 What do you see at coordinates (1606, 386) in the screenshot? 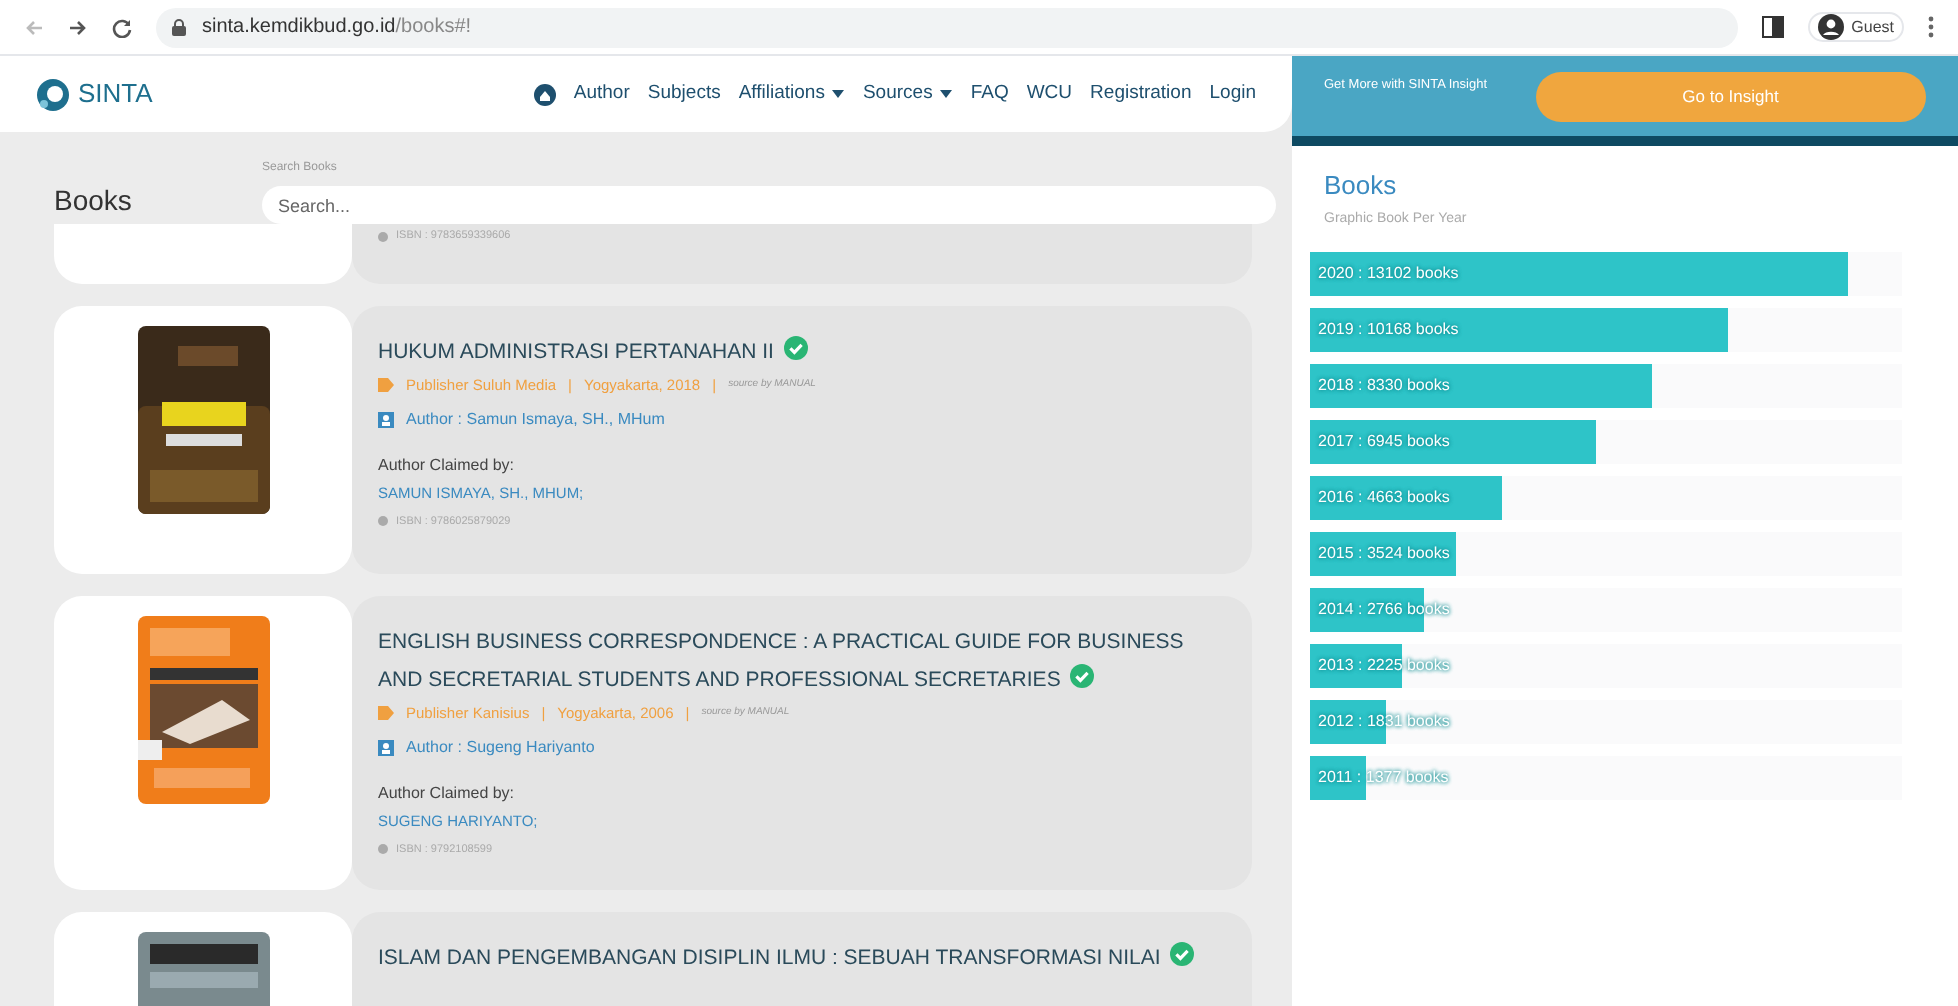
I see `bar-row: 2018 : 8330 books` at bounding box center [1606, 386].